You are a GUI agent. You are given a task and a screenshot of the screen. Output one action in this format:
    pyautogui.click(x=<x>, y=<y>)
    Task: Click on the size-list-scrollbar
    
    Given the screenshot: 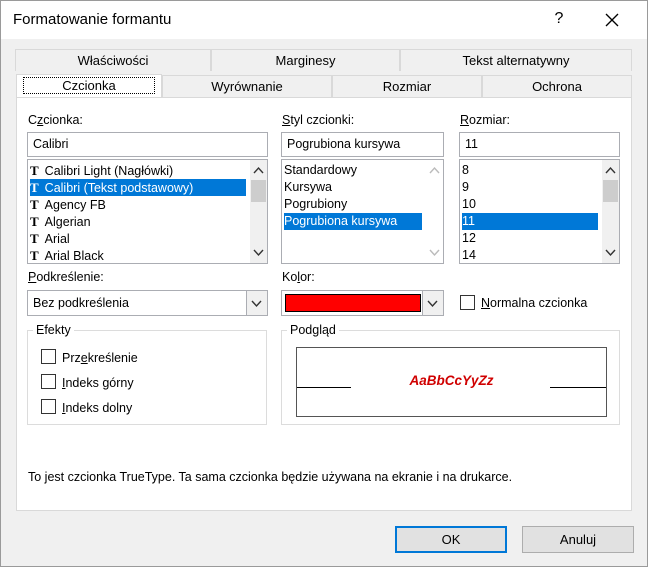 What is the action you would take?
    pyautogui.click(x=610, y=211)
    